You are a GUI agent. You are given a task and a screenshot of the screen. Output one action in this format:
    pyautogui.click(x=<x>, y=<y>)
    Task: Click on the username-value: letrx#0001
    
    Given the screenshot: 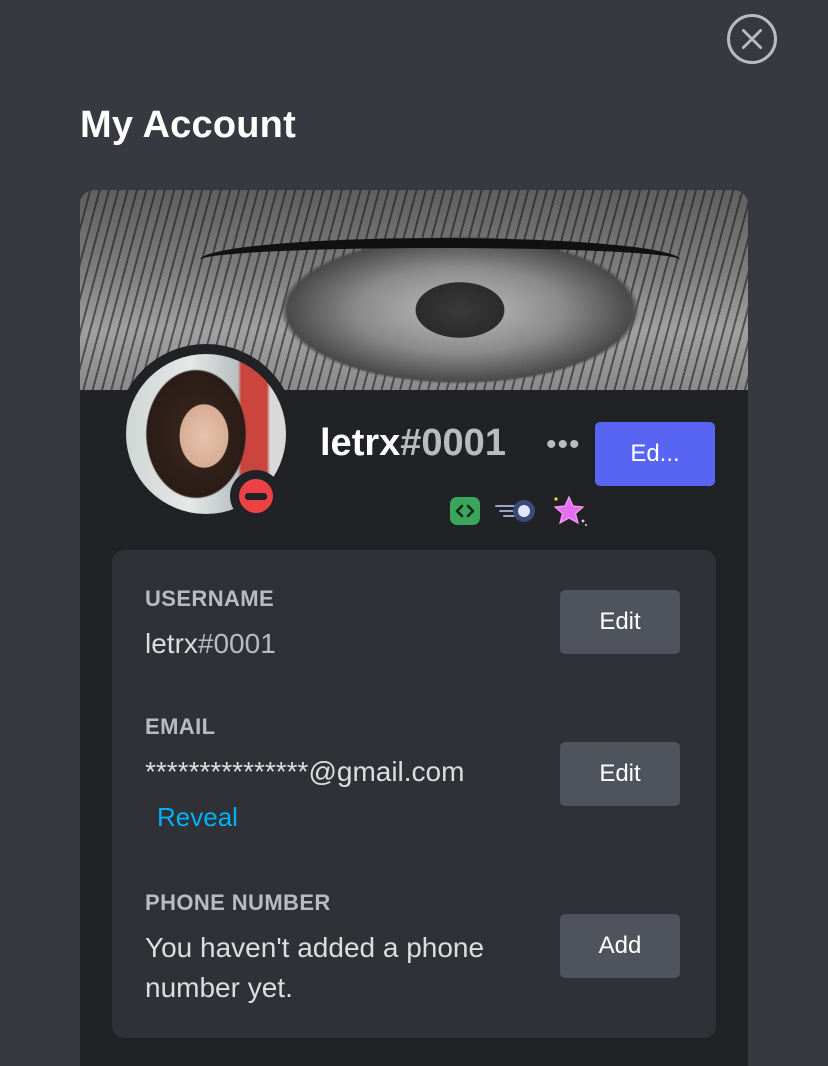 What is the action you would take?
    pyautogui.click(x=210, y=644)
    